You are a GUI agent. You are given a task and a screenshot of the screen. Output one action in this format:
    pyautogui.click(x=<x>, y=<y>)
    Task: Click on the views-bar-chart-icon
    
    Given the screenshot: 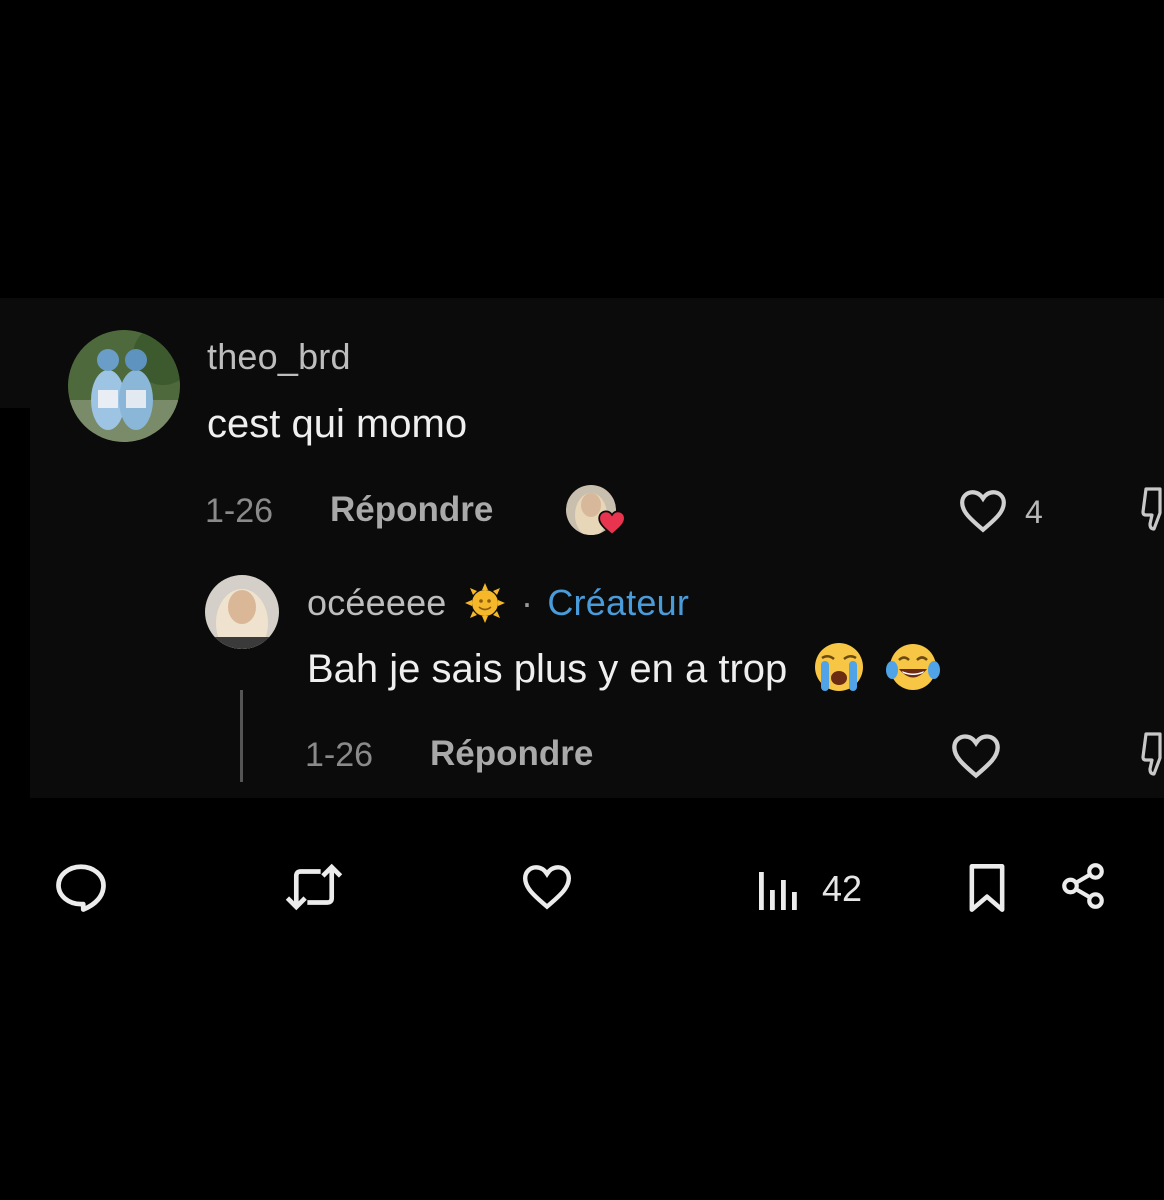 What is the action you would take?
    pyautogui.click(x=779, y=887)
    